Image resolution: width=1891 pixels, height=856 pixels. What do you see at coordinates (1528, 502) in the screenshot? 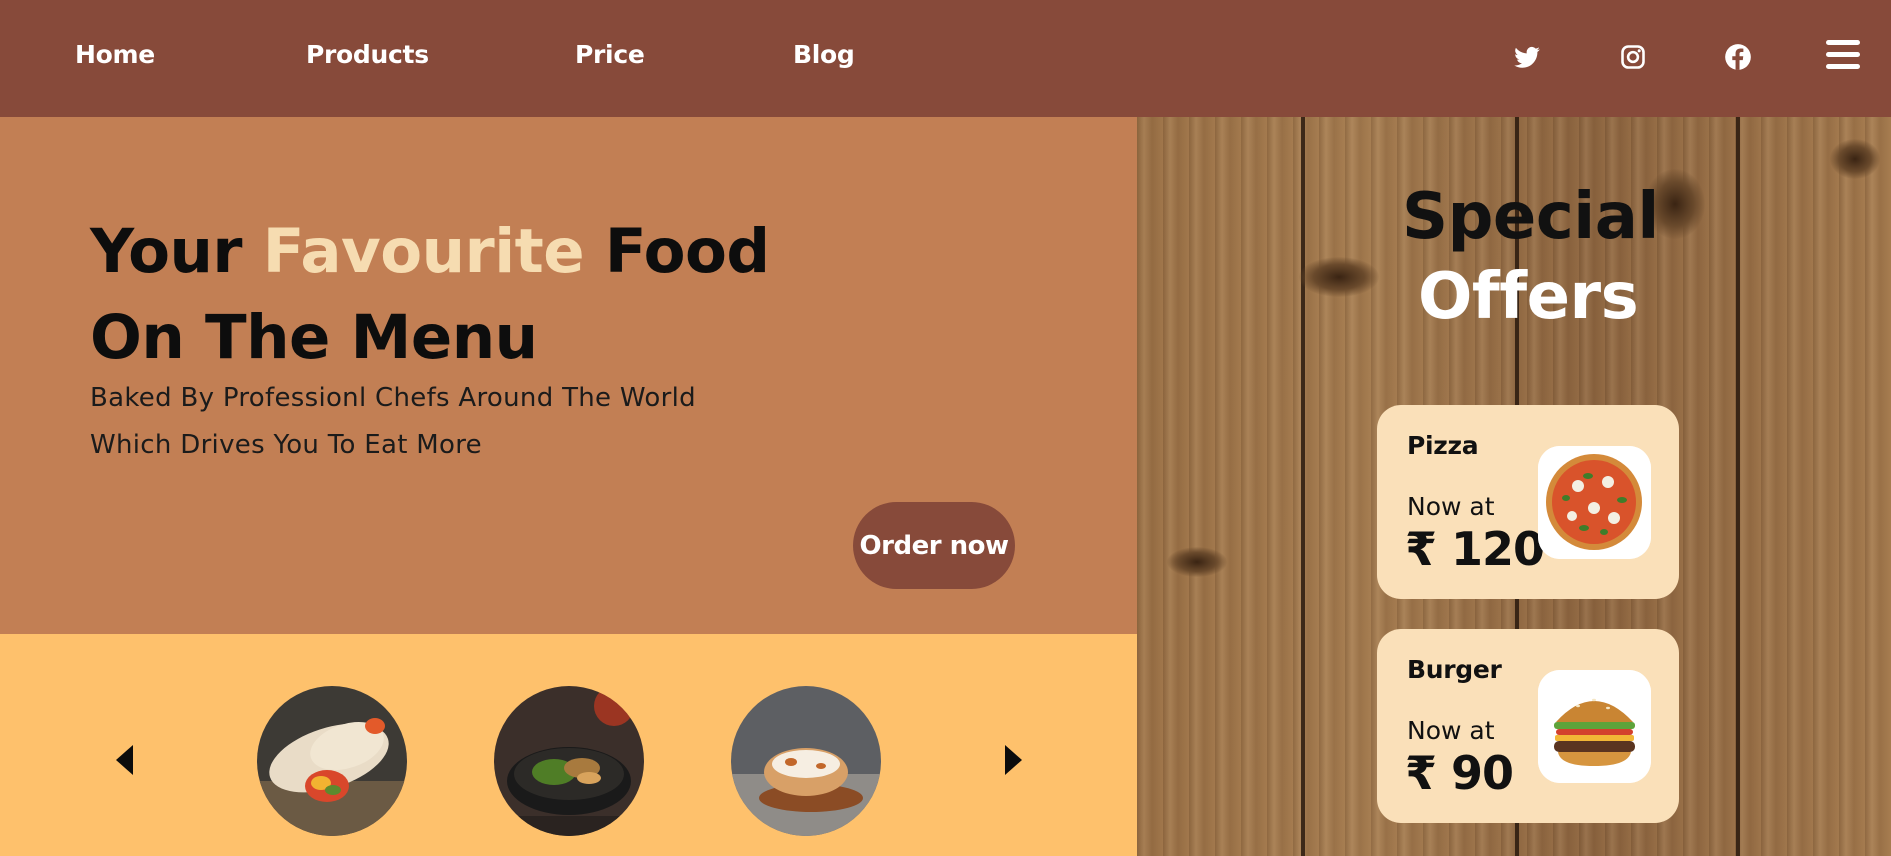
I see `offer-card-pizza: Pizza Now at ₹ 120` at bounding box center [1528, 502].